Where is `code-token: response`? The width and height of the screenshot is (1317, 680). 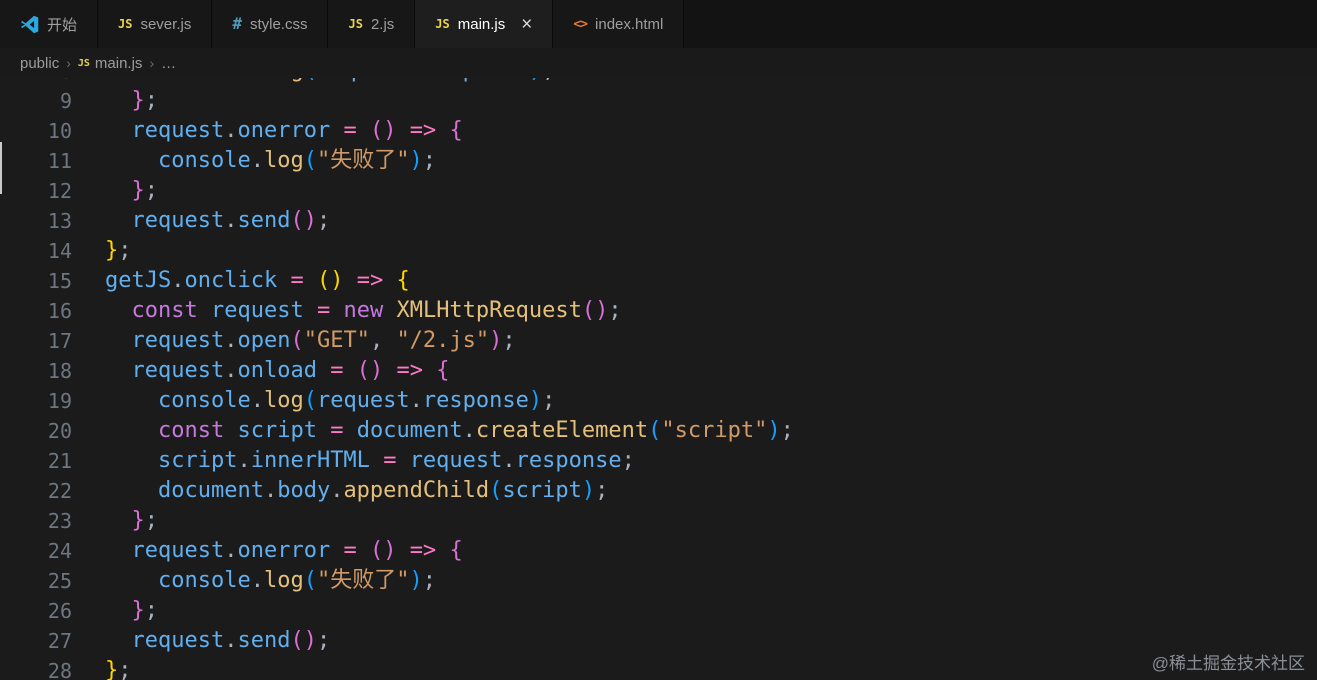 code-token: response is located at coordinates (476, 80).